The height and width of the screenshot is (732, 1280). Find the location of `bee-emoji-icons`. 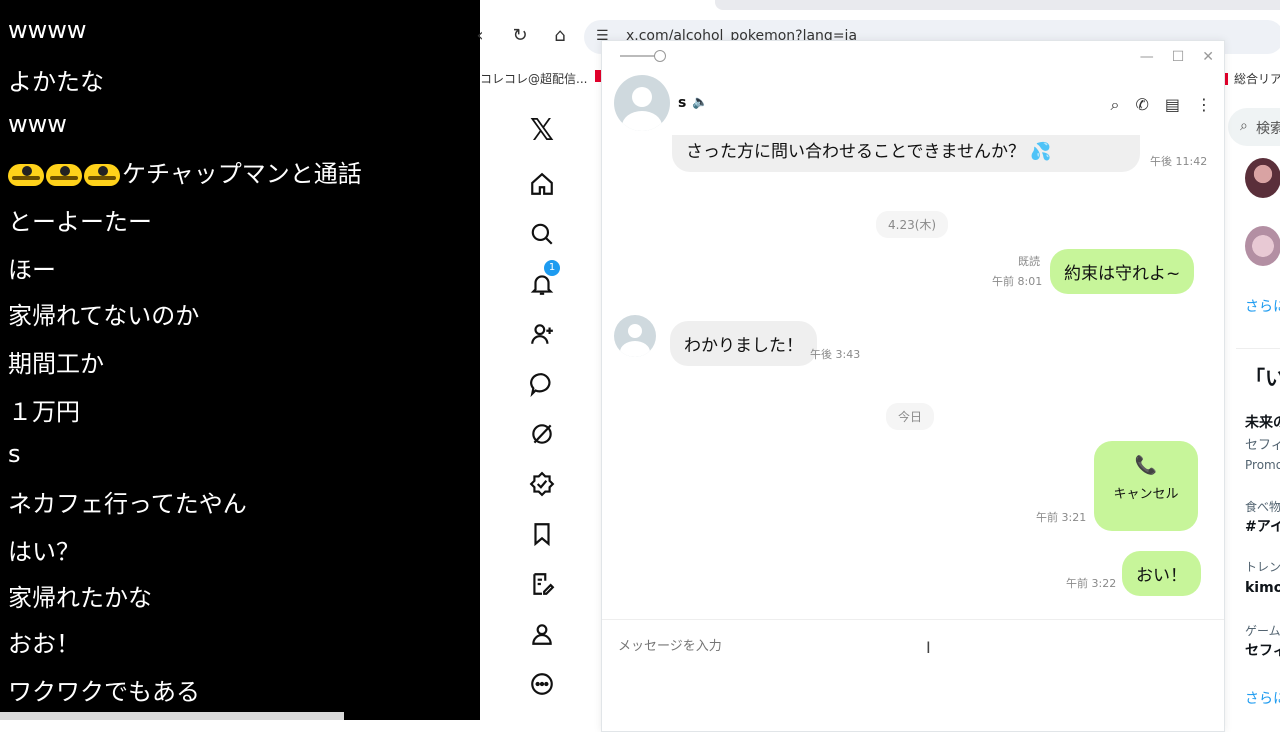

bee-emoji-icons is located at coordinates (64, 175).